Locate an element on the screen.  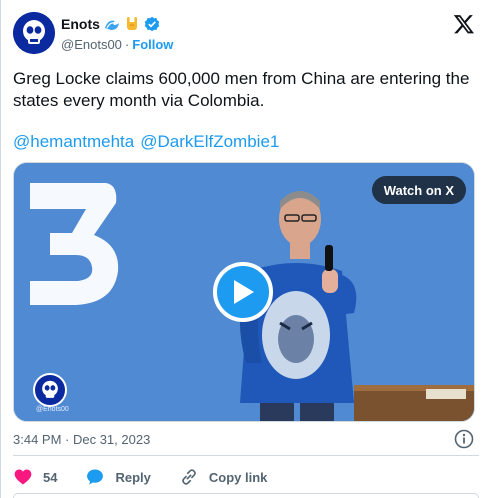
author-name: Enots is located at coordinates (80, 24).